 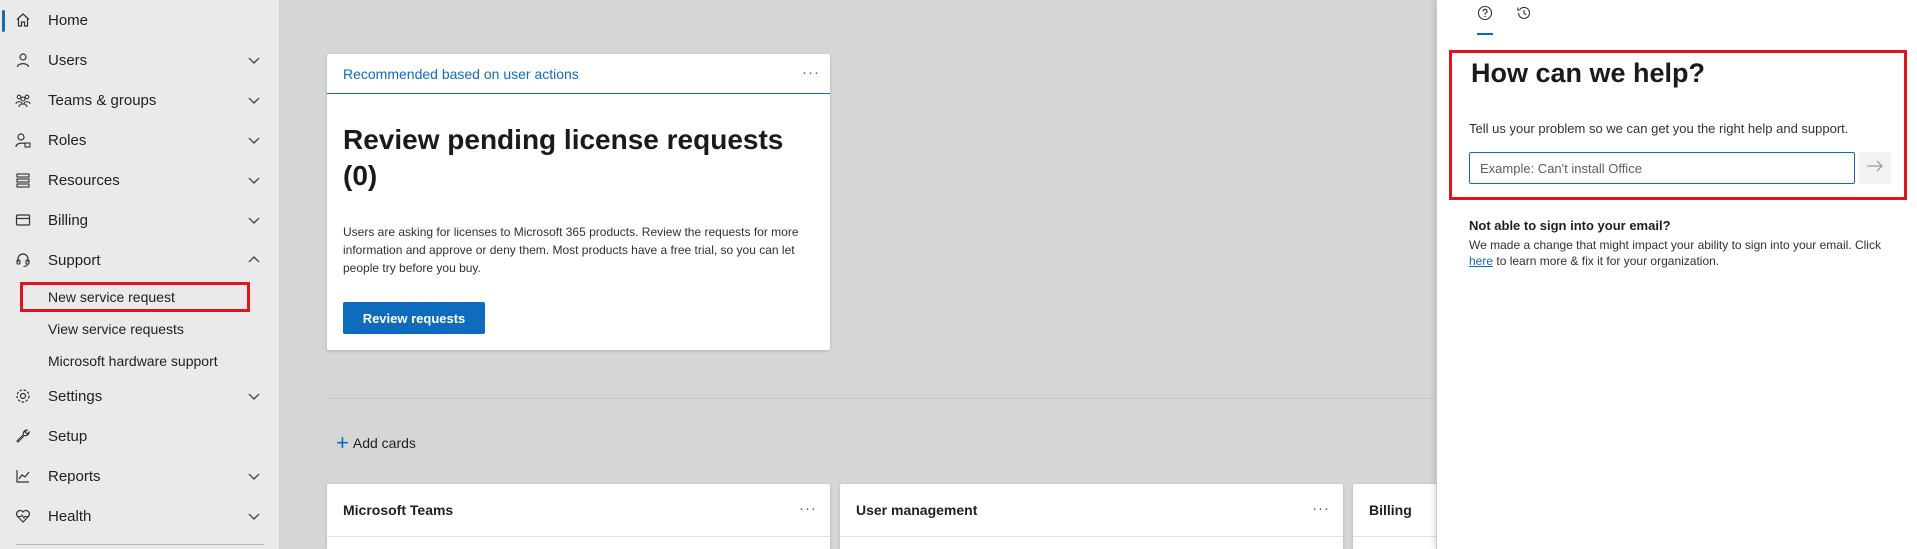 I want to click on nav-item-home: Home, so click(x=140, y=20).